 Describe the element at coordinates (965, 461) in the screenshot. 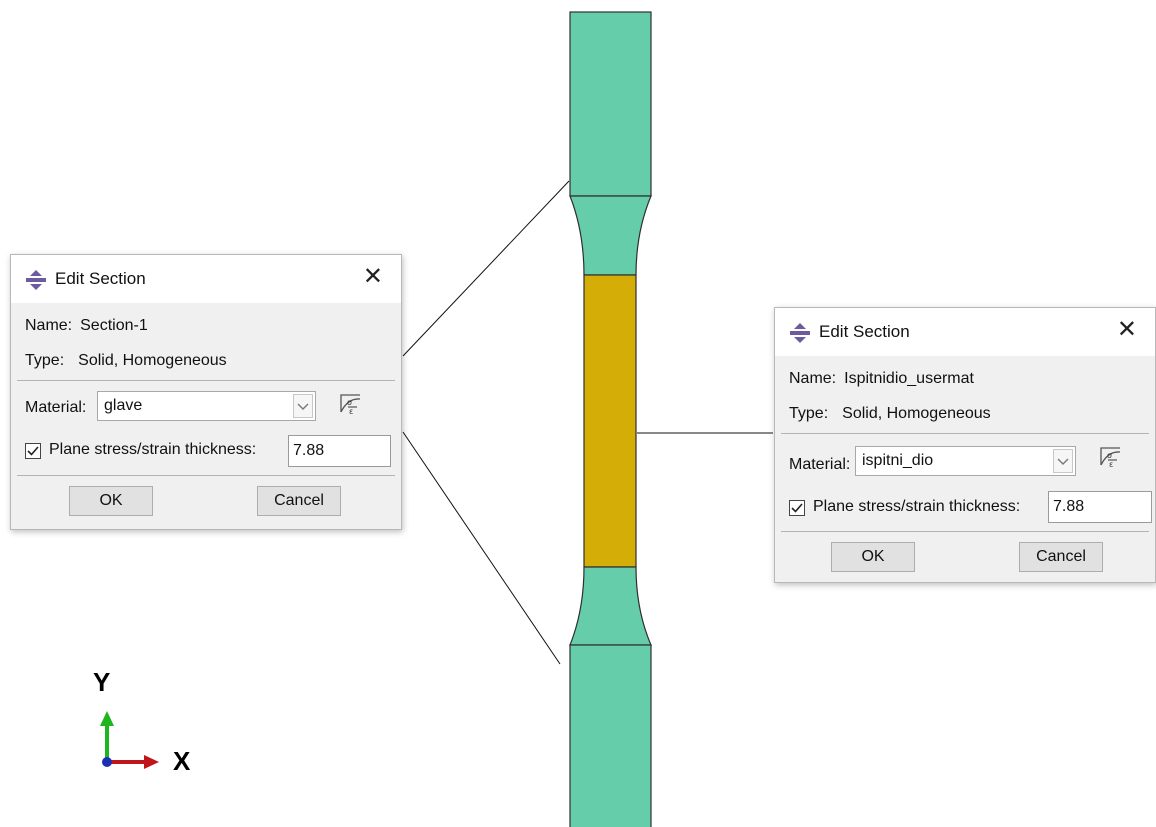

I see `material-select: ispitni_dio` at that location.